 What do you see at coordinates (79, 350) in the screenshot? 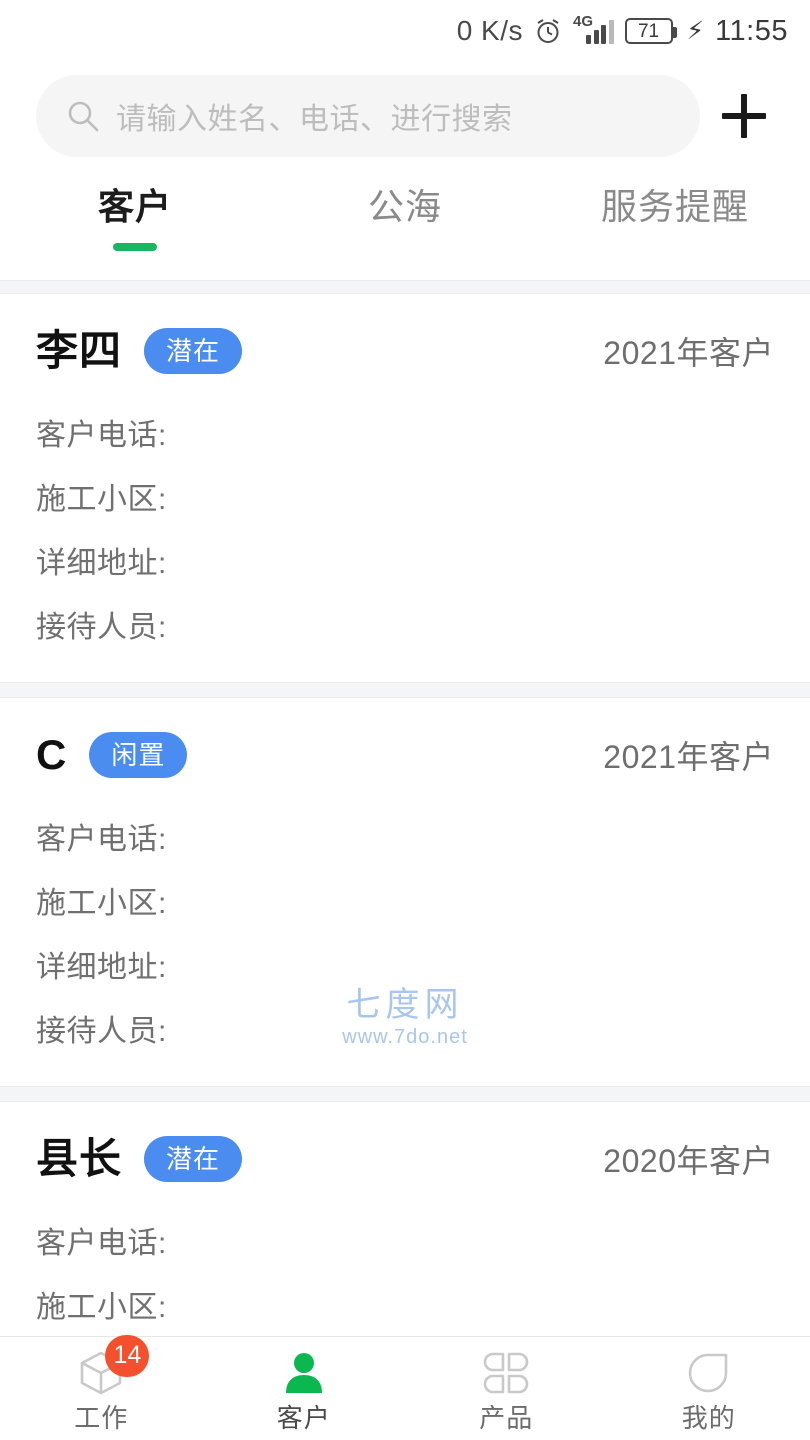
I see `customer-name: 李四` at bounding box center [79, 350].